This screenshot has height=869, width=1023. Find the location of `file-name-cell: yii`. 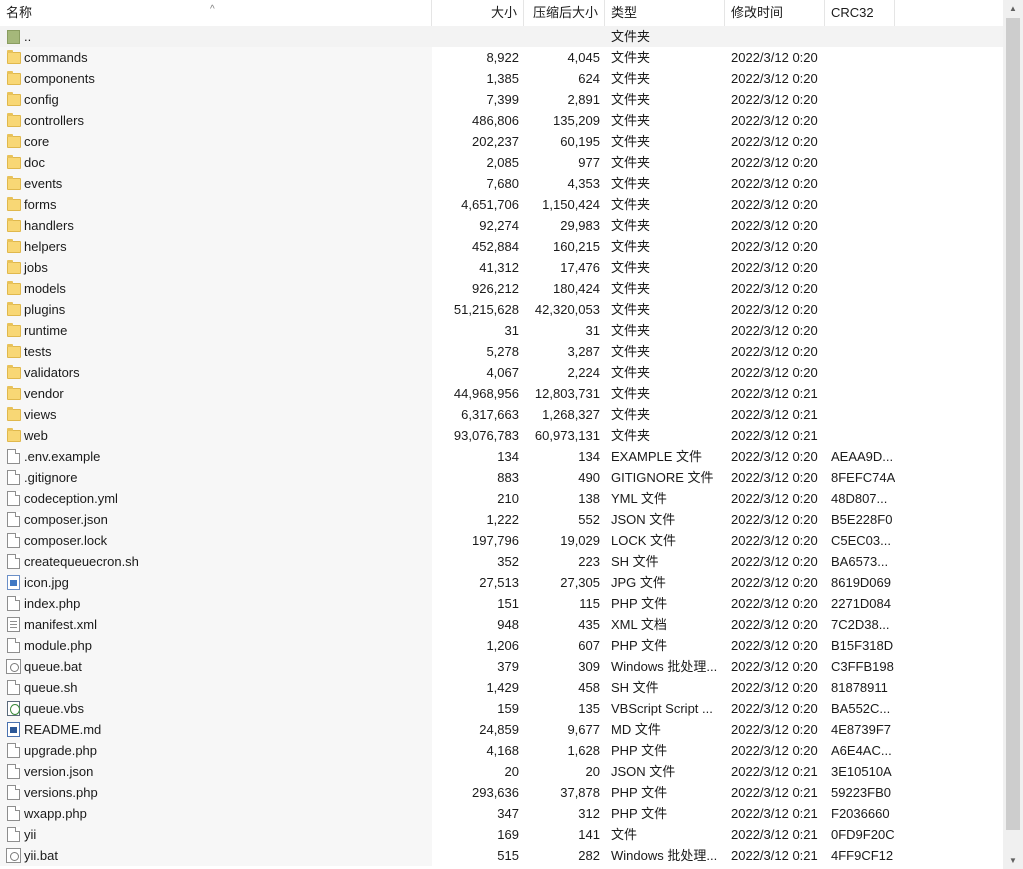

file-name-cell: yii is located at coordinates (216, 834).